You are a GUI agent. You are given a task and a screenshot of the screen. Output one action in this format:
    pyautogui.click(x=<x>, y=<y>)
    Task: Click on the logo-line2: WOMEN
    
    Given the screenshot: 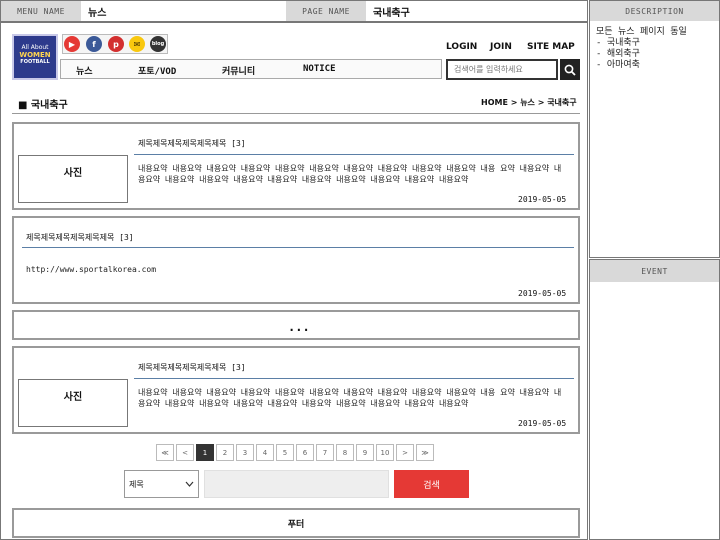 What is the action you would take?
    pyautogui.click(x=35, y=55)
    